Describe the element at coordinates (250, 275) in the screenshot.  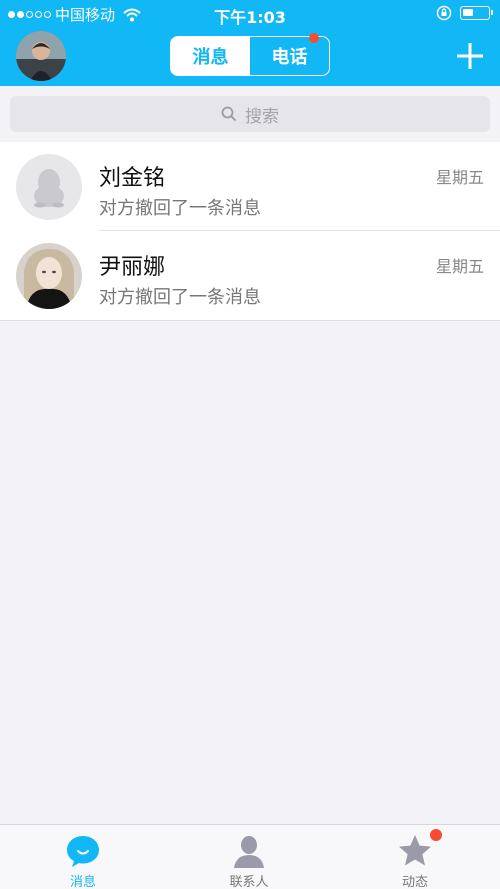
I see `conversation-item: 尹丽娜 对方撤回了一条消息 星期五` at that location.